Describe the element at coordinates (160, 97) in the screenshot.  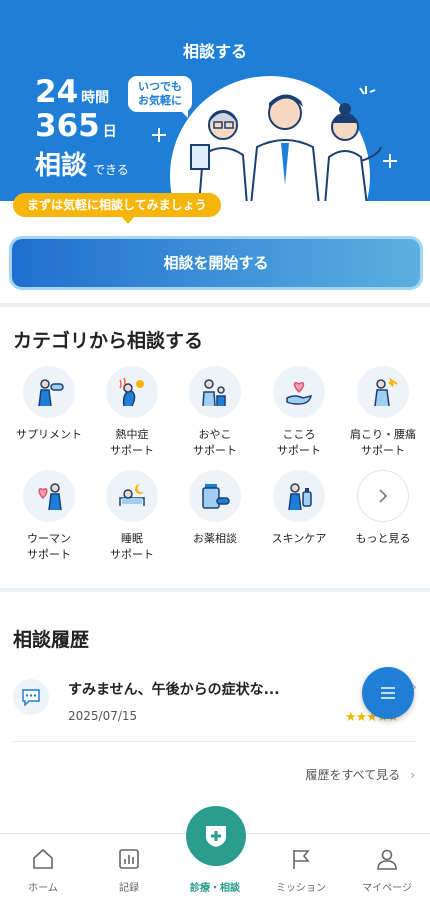
I see `hero-speech-bubble: いつでも お気軽に` at that location.